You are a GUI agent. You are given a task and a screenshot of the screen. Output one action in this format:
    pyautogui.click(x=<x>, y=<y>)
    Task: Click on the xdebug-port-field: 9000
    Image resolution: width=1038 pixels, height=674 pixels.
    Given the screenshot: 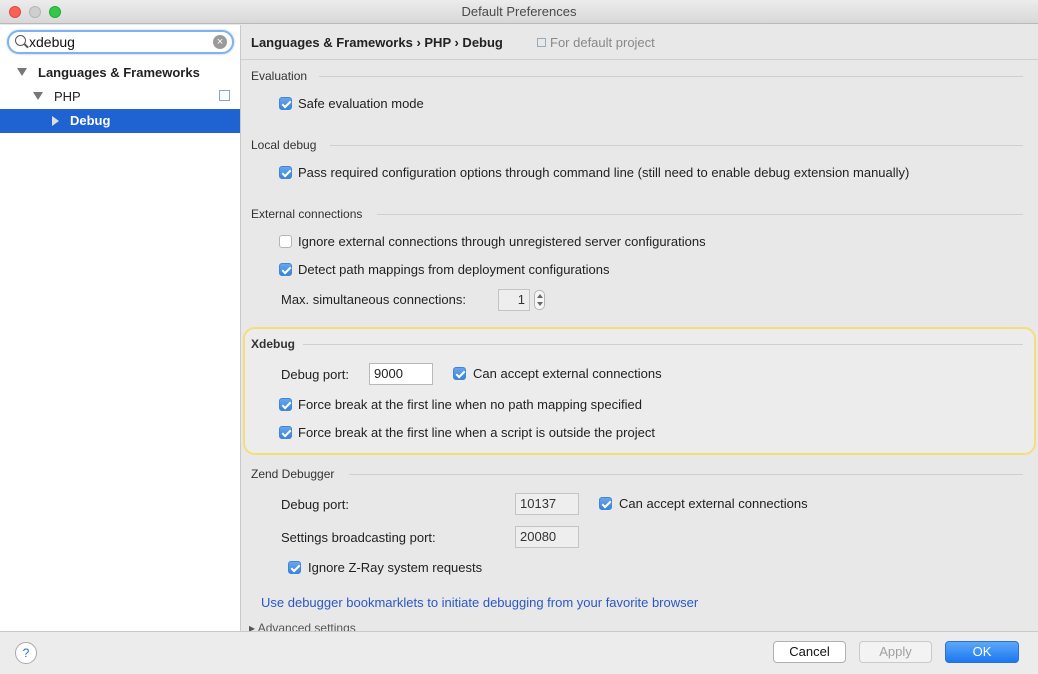 What is the action you would take?
    pyautogui.click(x=401, y=374)
    